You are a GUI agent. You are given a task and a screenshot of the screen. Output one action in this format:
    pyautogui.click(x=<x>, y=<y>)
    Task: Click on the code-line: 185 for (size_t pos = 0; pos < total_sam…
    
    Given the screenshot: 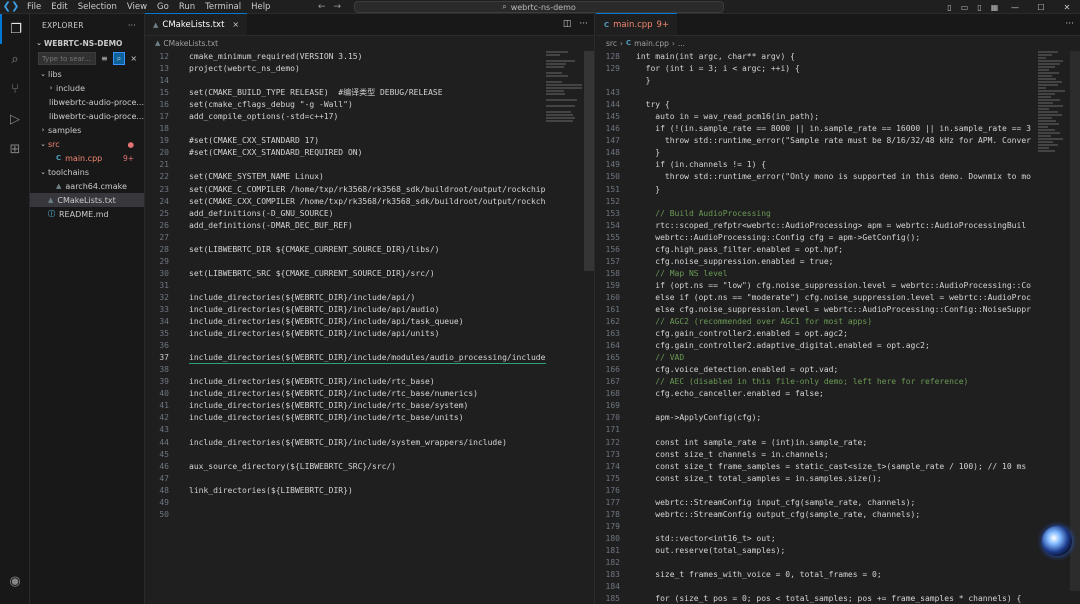 What is the action you would take?
    pyautogui.click(x=838, y=598)
    